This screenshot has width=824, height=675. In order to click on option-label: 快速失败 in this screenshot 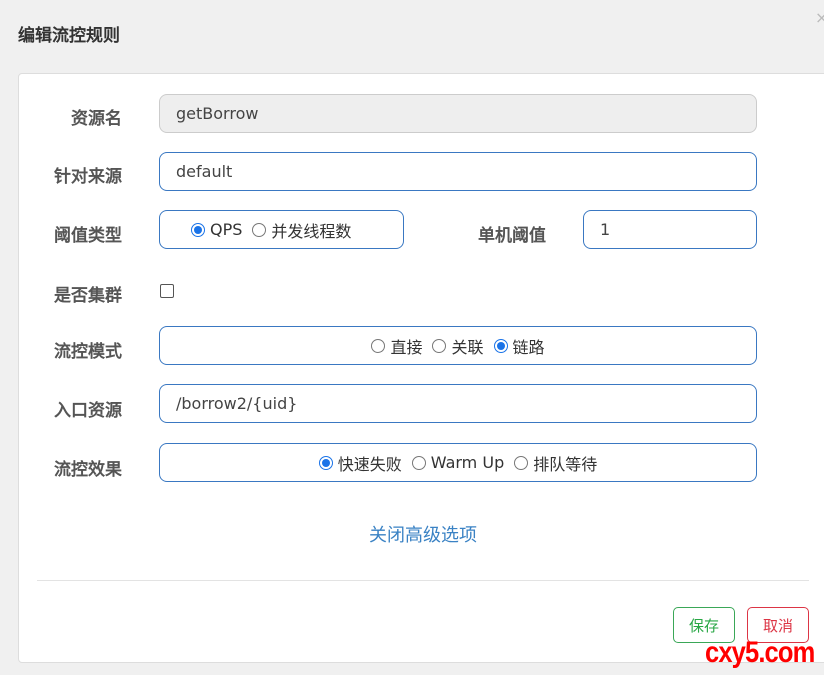, I will do `click(369, 464)`.